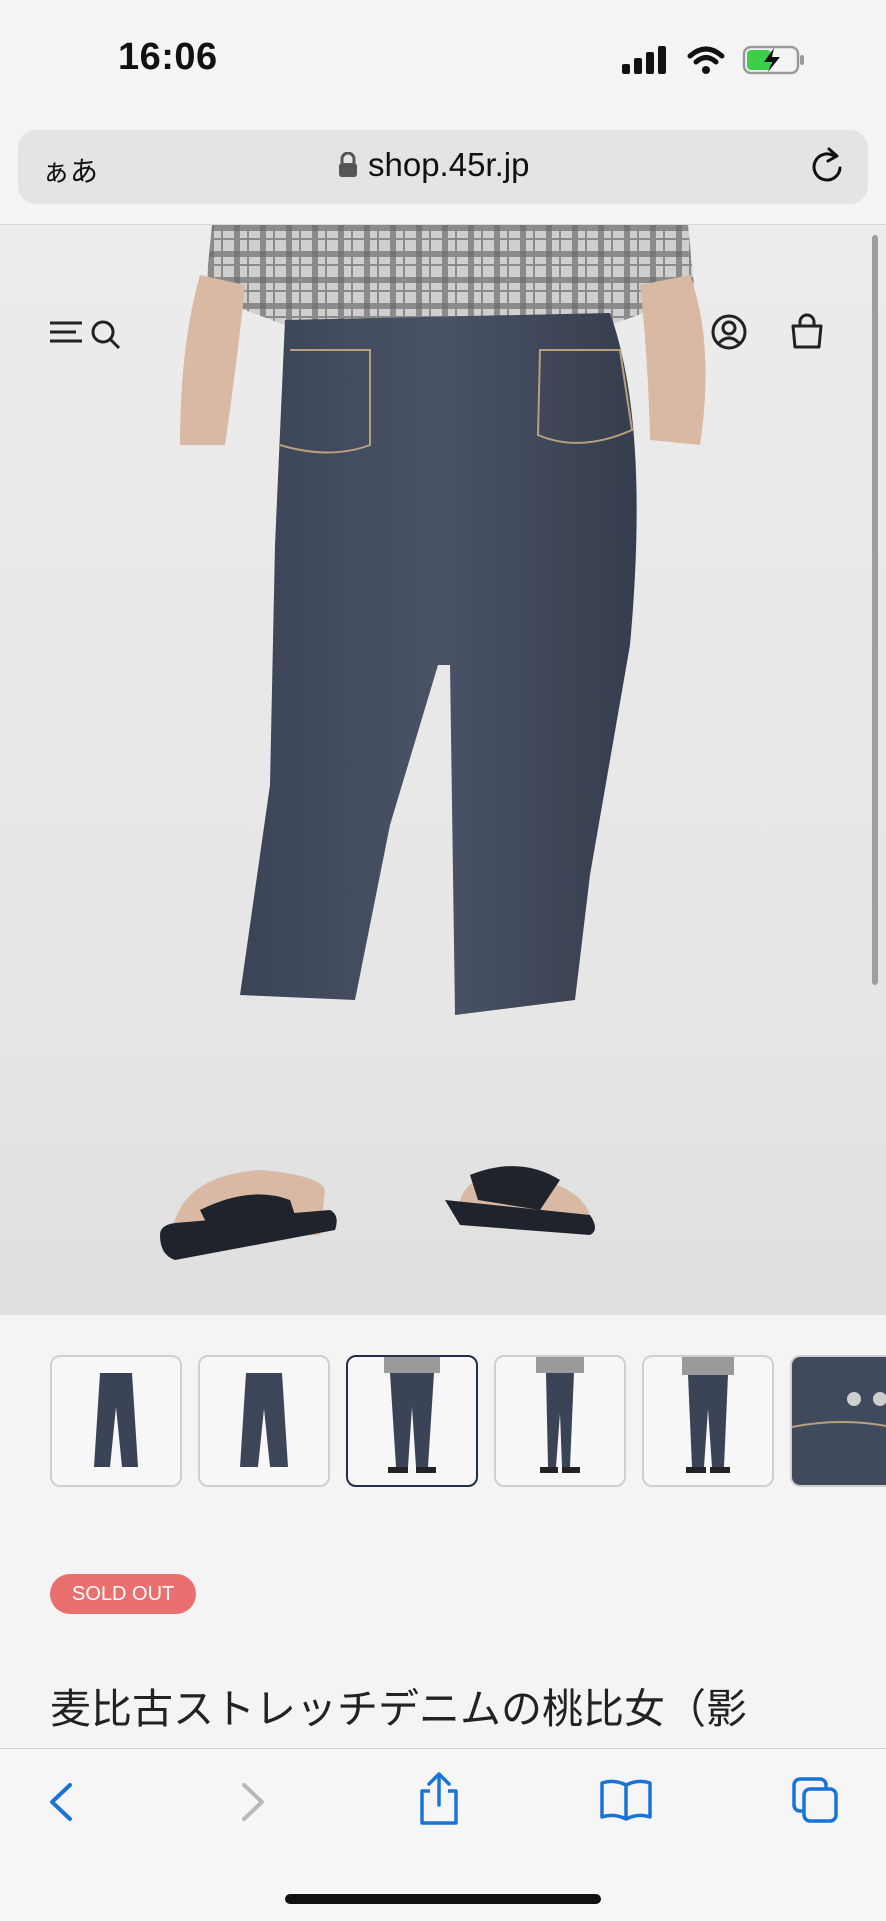 This screenshot has width=886, height=1921. I want to click on url-display: shop.45r.jp, so click(433, 165).